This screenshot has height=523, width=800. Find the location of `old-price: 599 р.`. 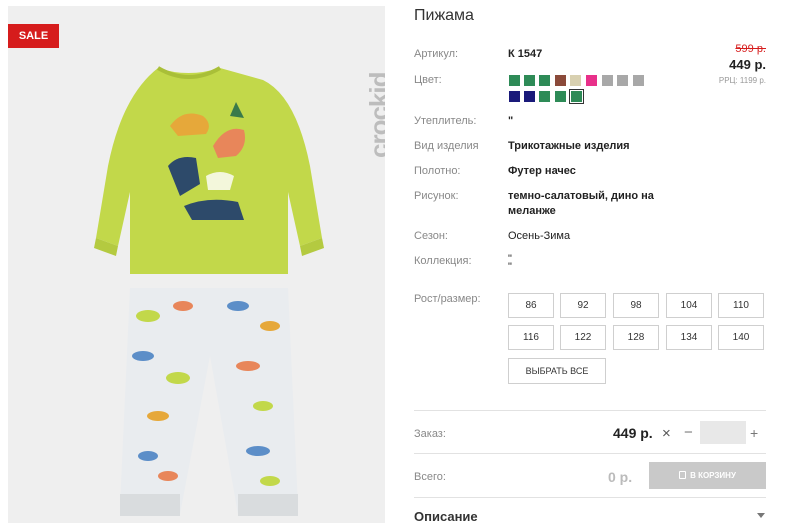

old-price: 599 р. is located at coordinates (750, 49).